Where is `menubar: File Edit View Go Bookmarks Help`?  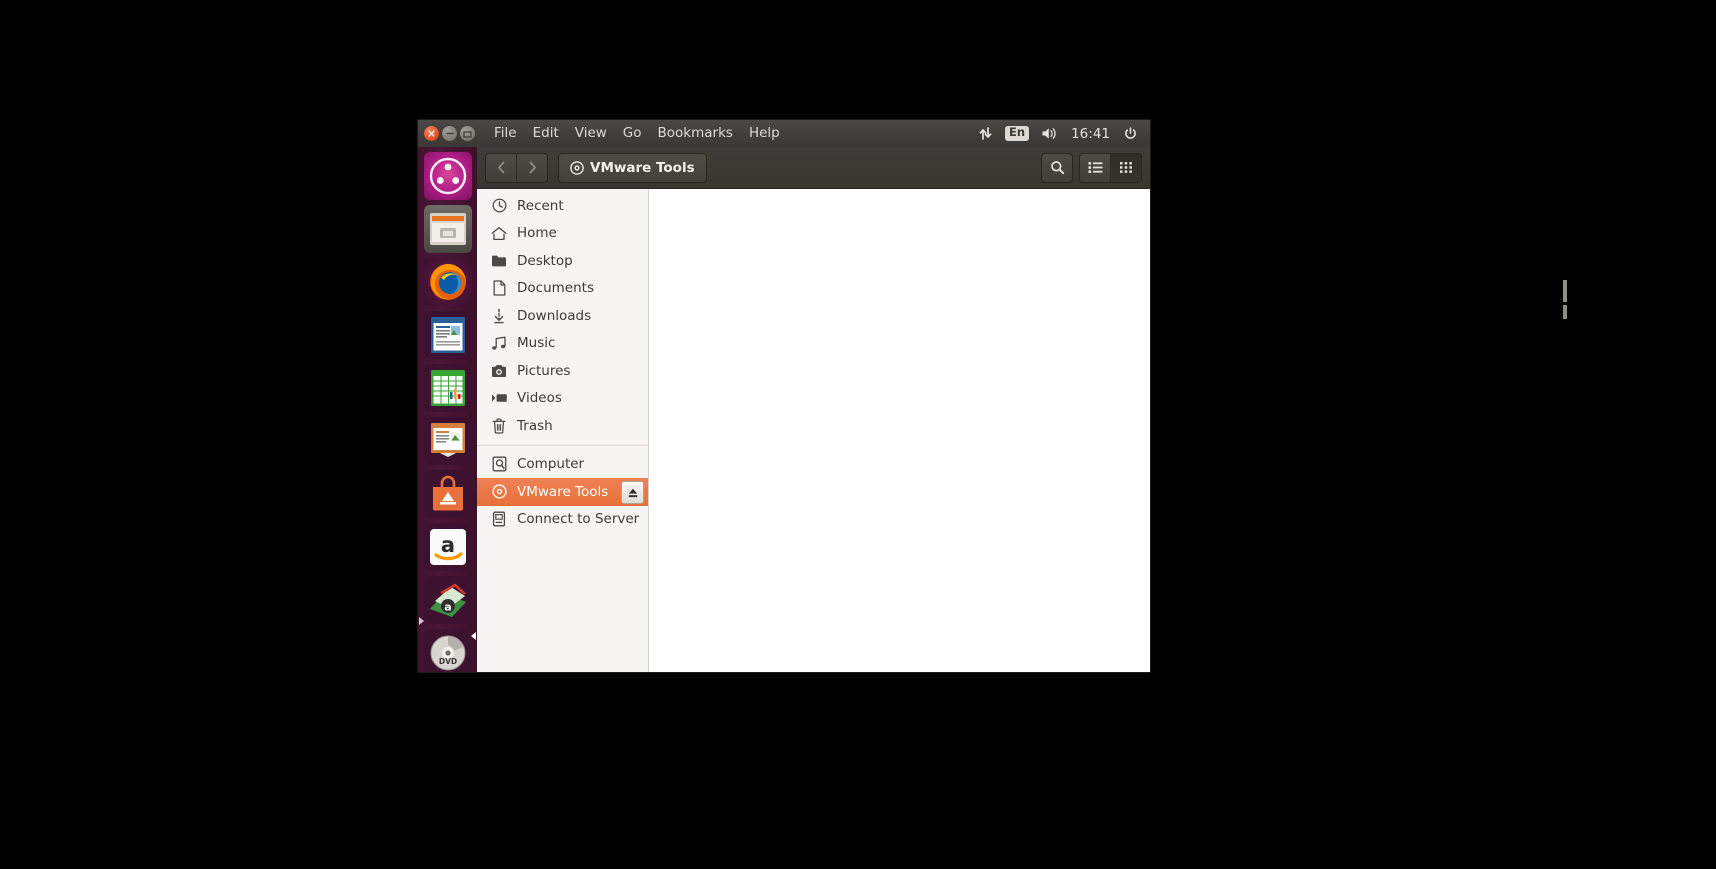
menubar: File Edit View Go Bookmarks Help is located at coordinates (637, 133).